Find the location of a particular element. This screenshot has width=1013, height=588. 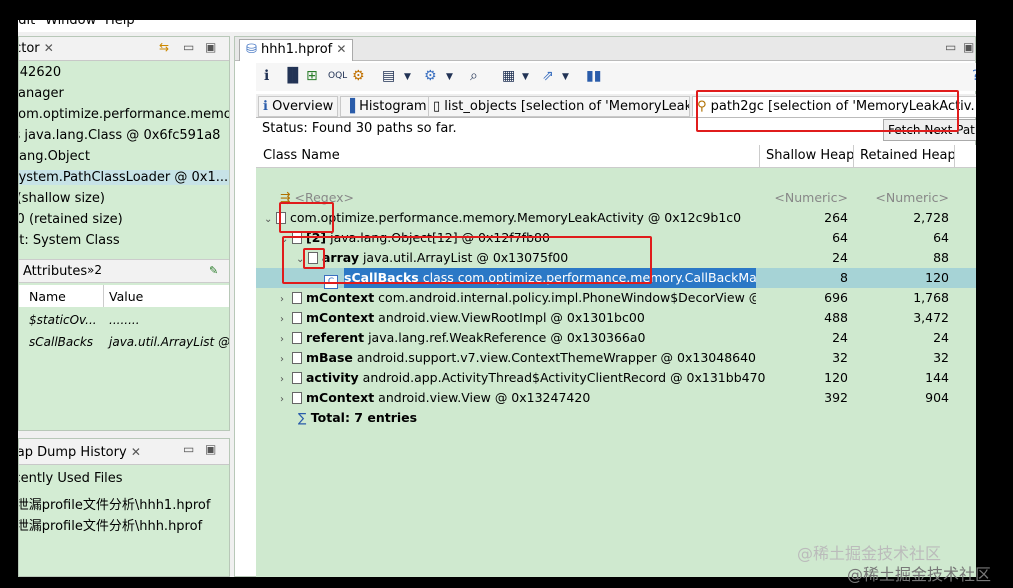

col-class-name: Class Name is located at coordinates (301, 155).